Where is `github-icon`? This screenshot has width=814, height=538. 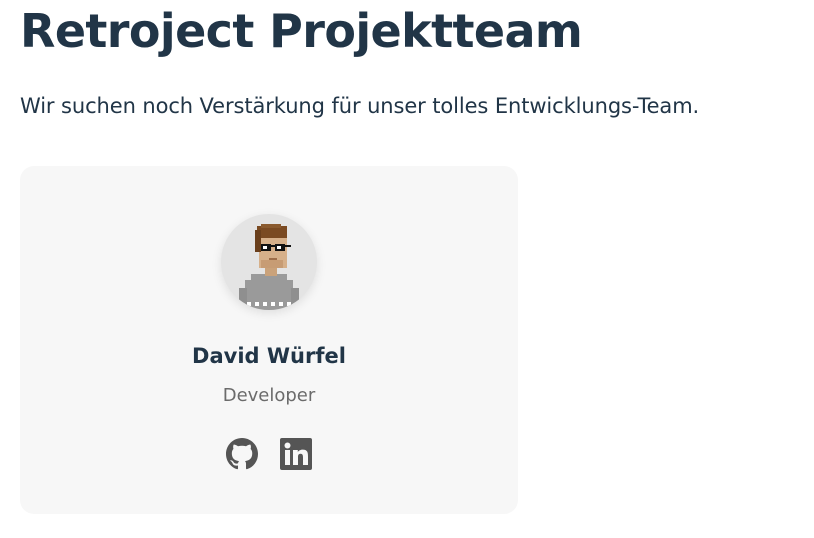 github-icon is located at coordinates (242, 454).